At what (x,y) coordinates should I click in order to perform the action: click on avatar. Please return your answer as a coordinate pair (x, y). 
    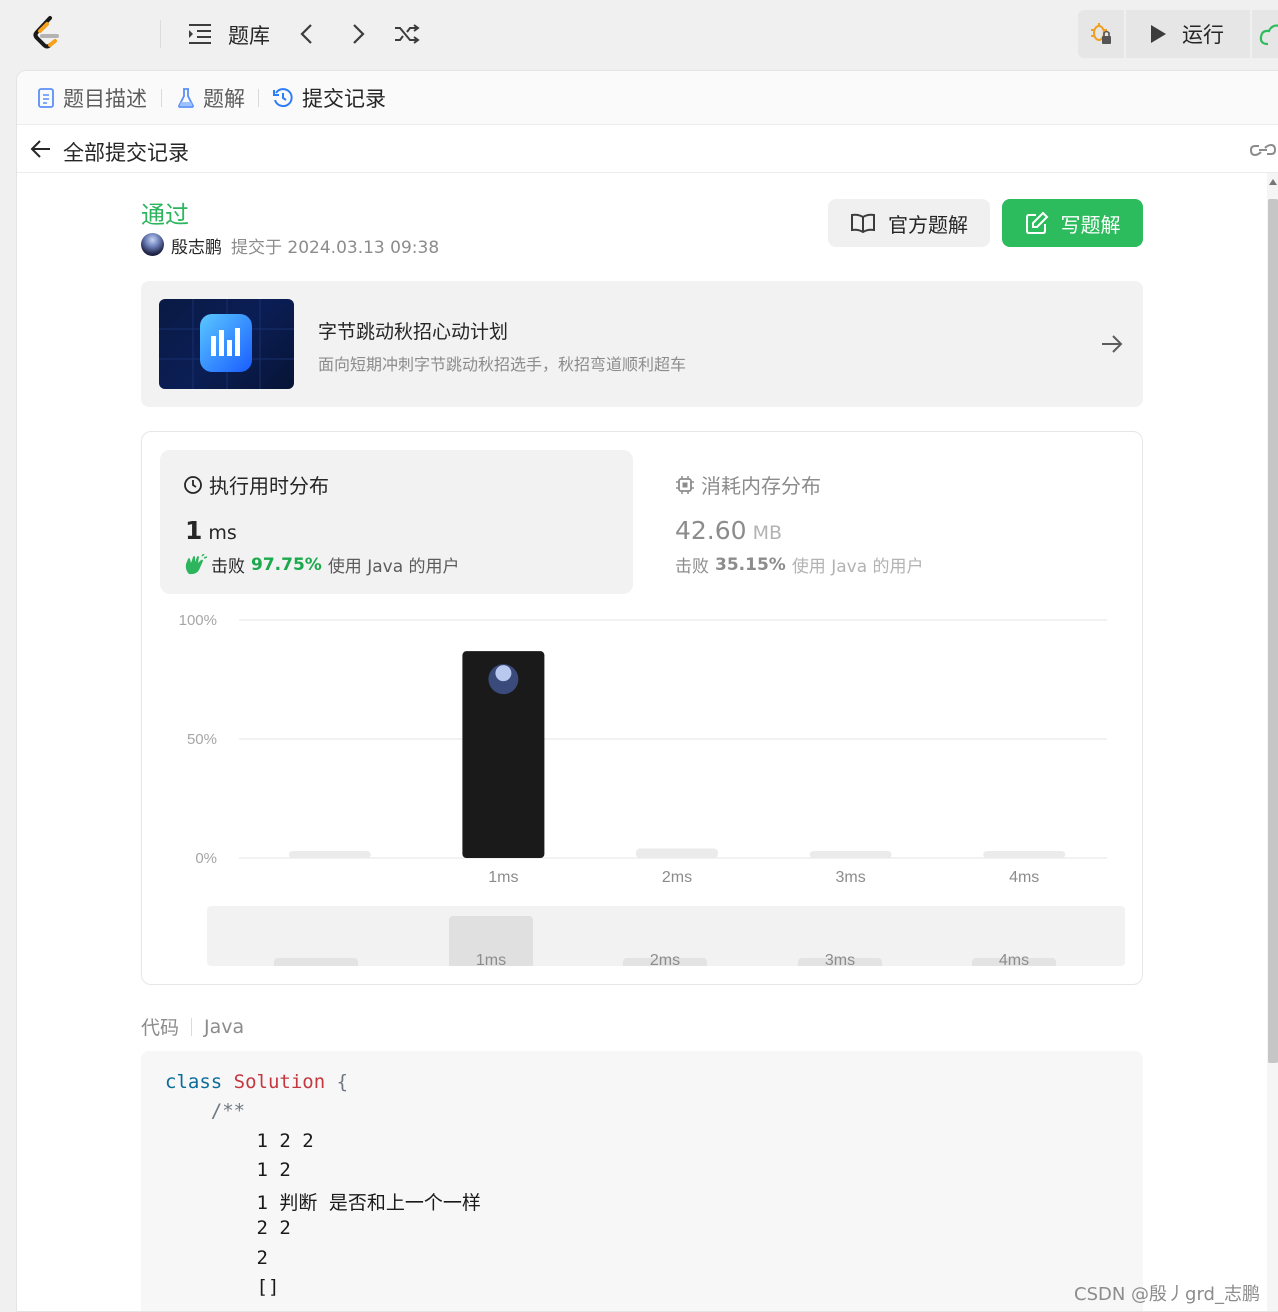
    Looking at the image, I should click on (152, 244).